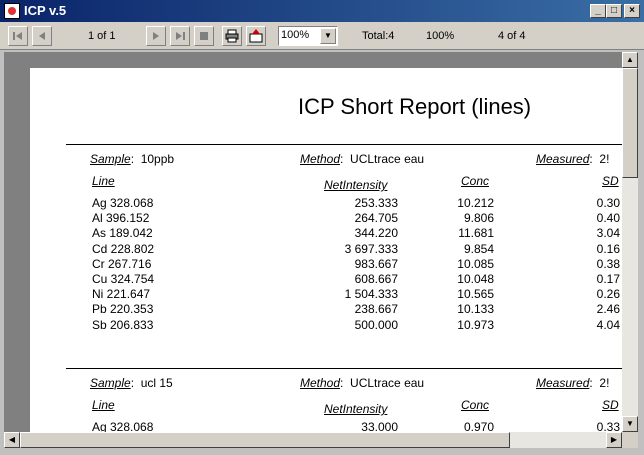 This screenshot has height=455, width=644. I want to click on cell-conc: 0.970, so click(478, 426).